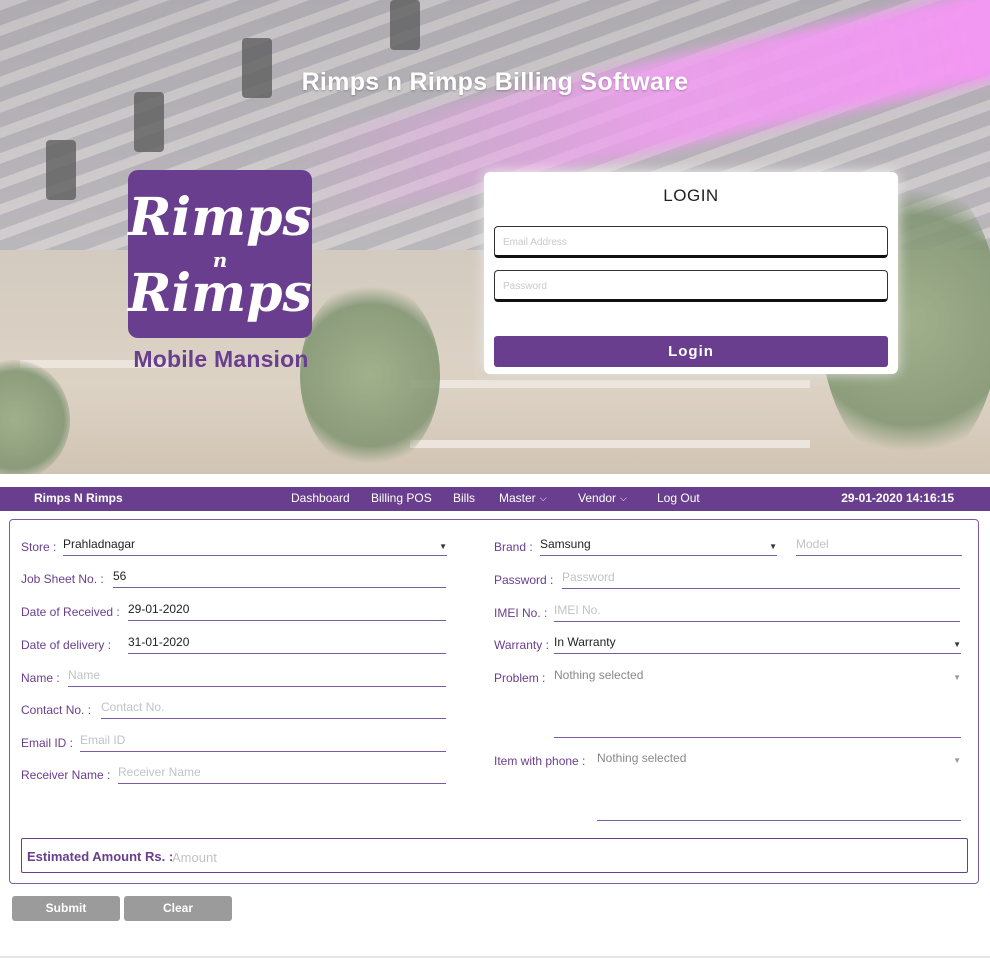 The height and width of the screenshot is (958, 990). I want to click on nav-item-label: Bills, so click(464, 498).